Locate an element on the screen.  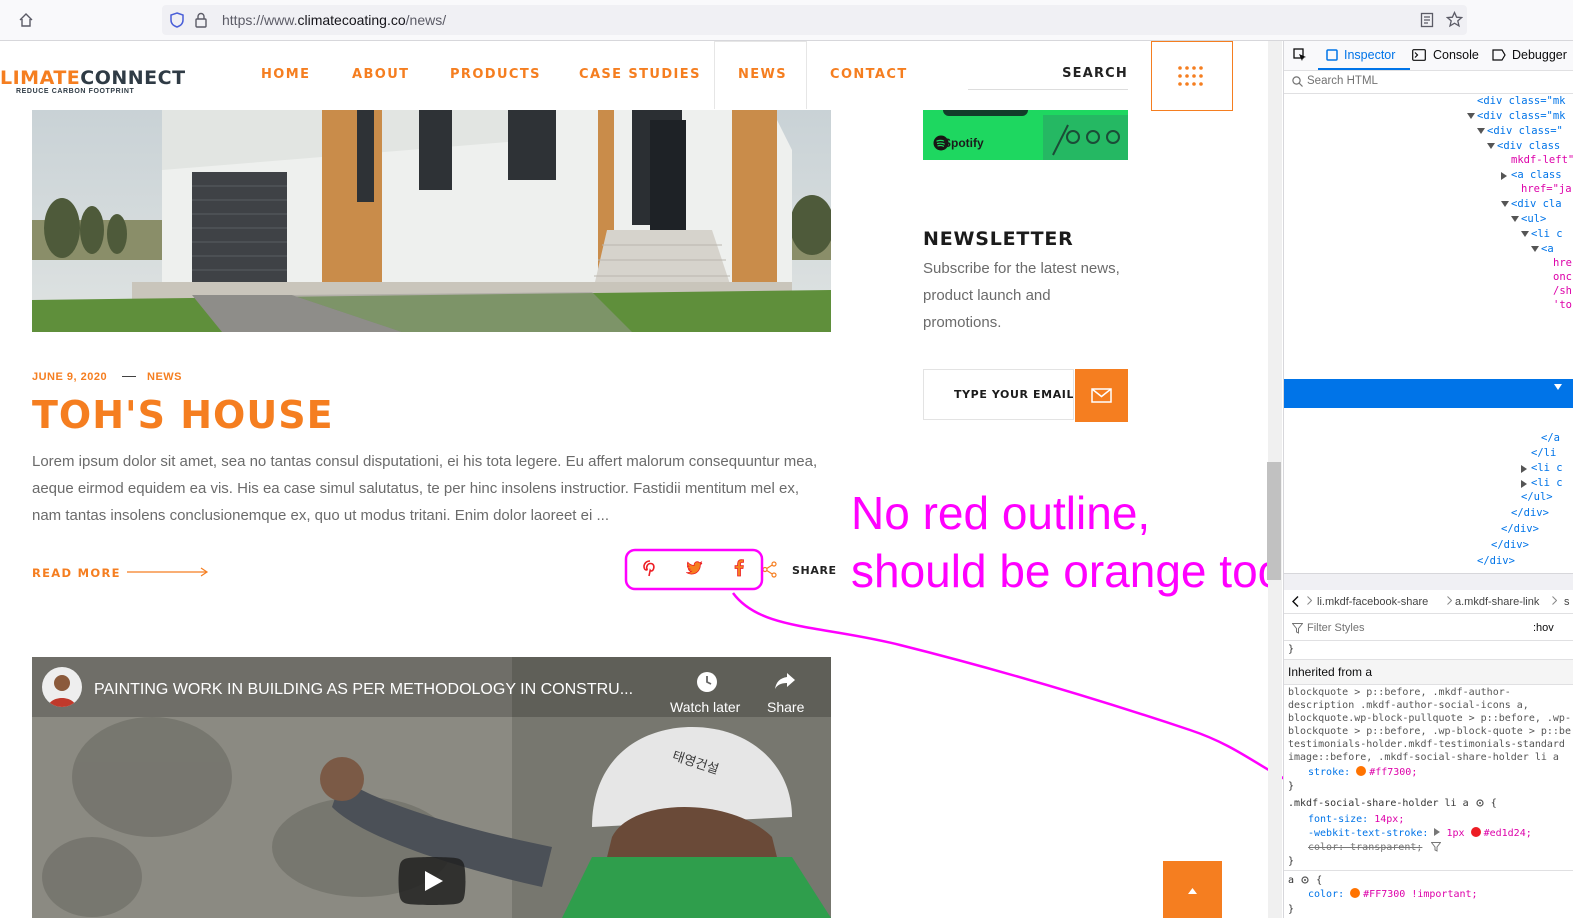
css-declaration-text-stroke: -webkit-text-stroke: 1px #ed1d24; is located at coordinates (1420, 833).